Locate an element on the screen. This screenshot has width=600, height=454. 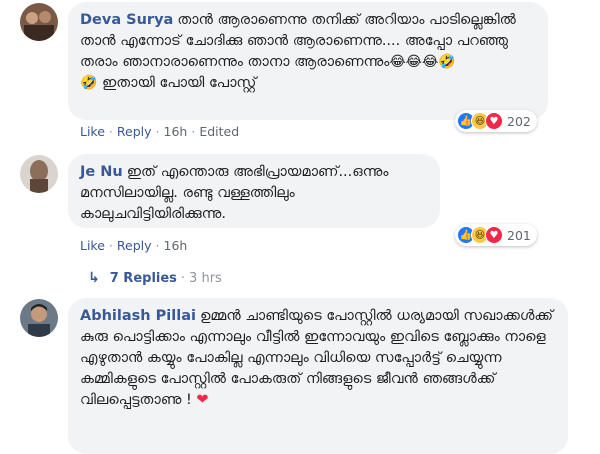
avatar-abhilash-pillai is located at coordinates (39, 318).